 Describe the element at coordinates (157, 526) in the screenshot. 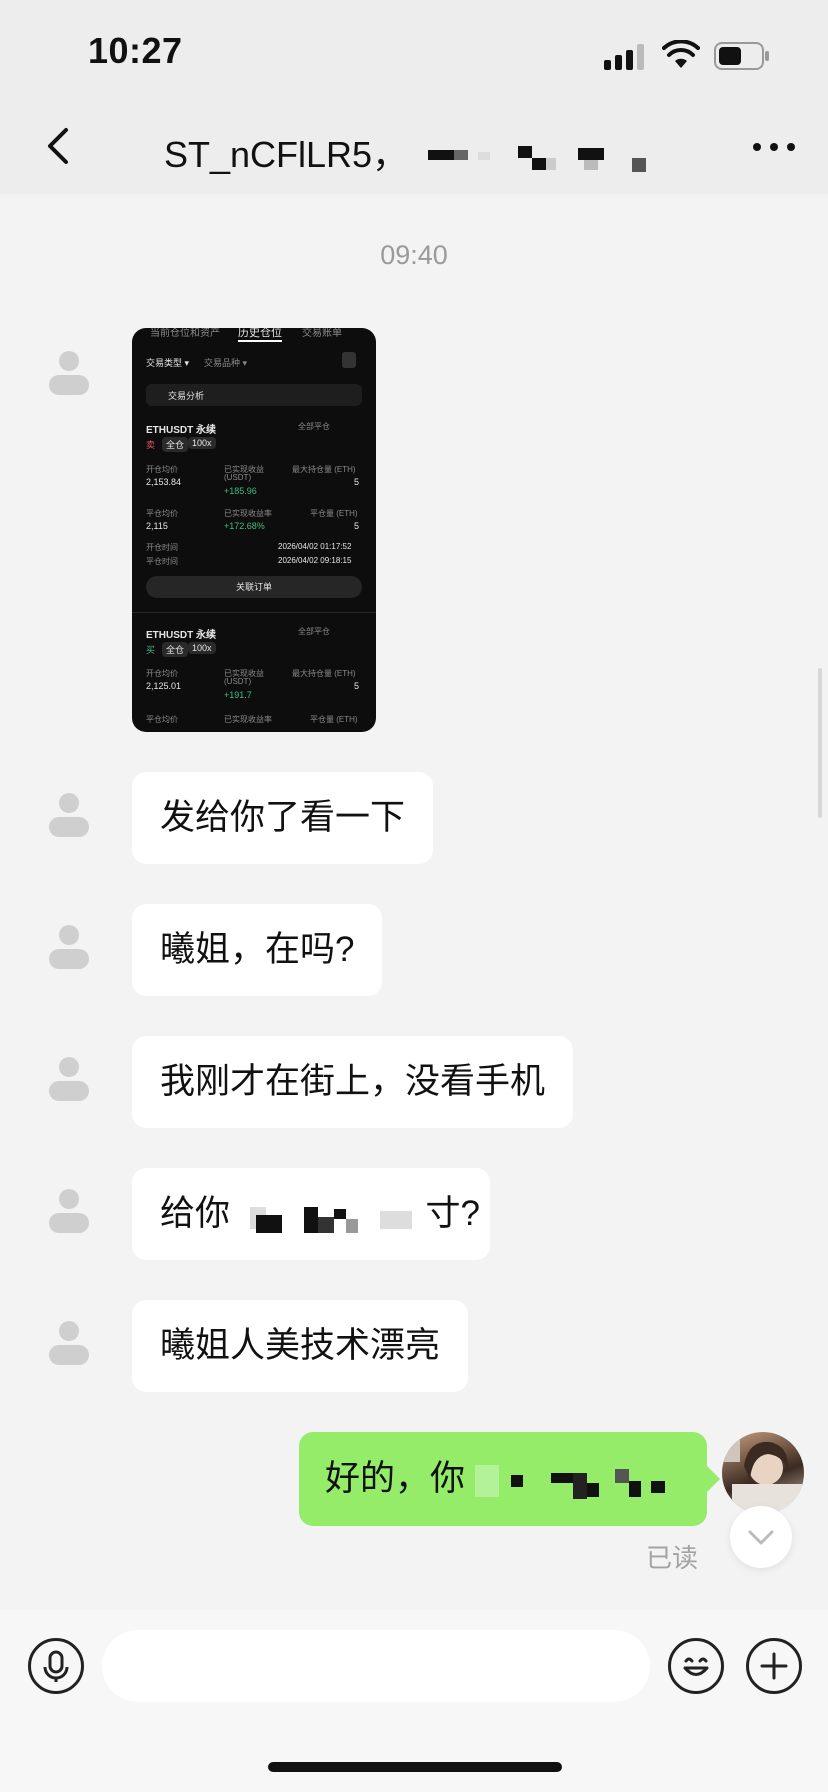

I see `close-avg-value: 2,115` at that location.